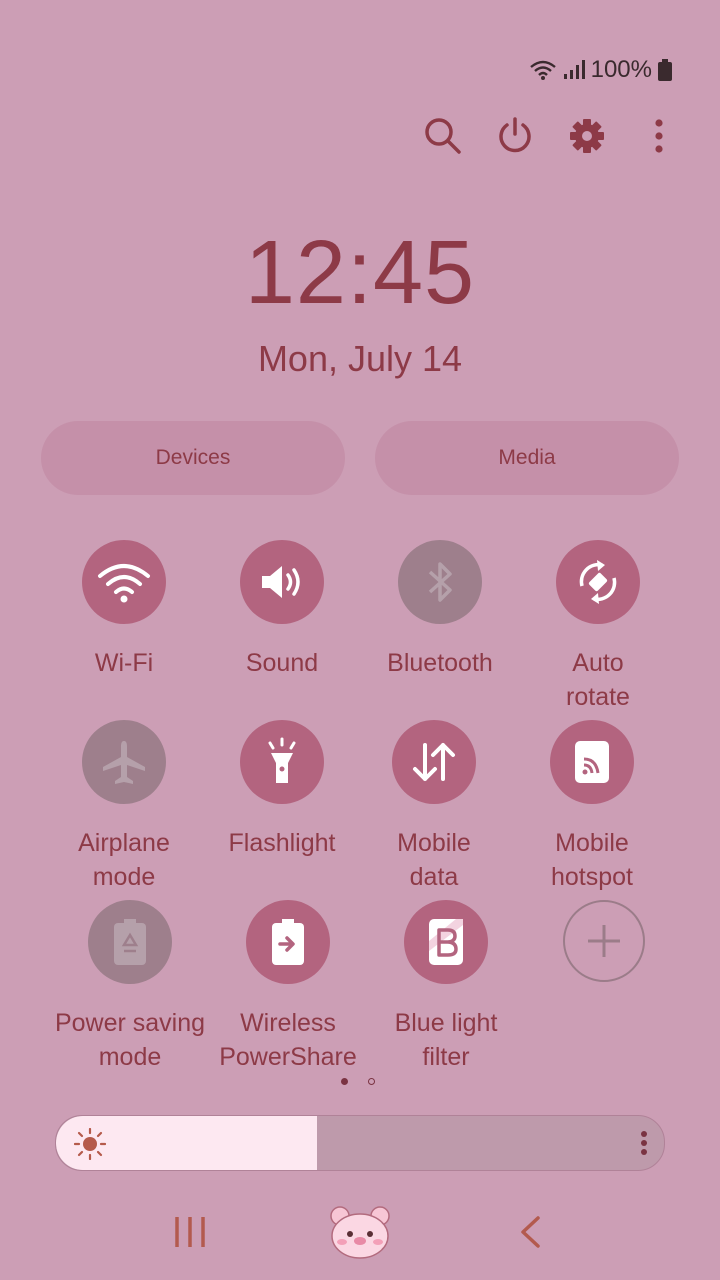 The width and height of the screenshot is (720, 1280). What do you see at coordinates (124, 807) in the screenshot?
I see `tile-airplane-mode: Airplane mode` at bounding box center [124, 807].